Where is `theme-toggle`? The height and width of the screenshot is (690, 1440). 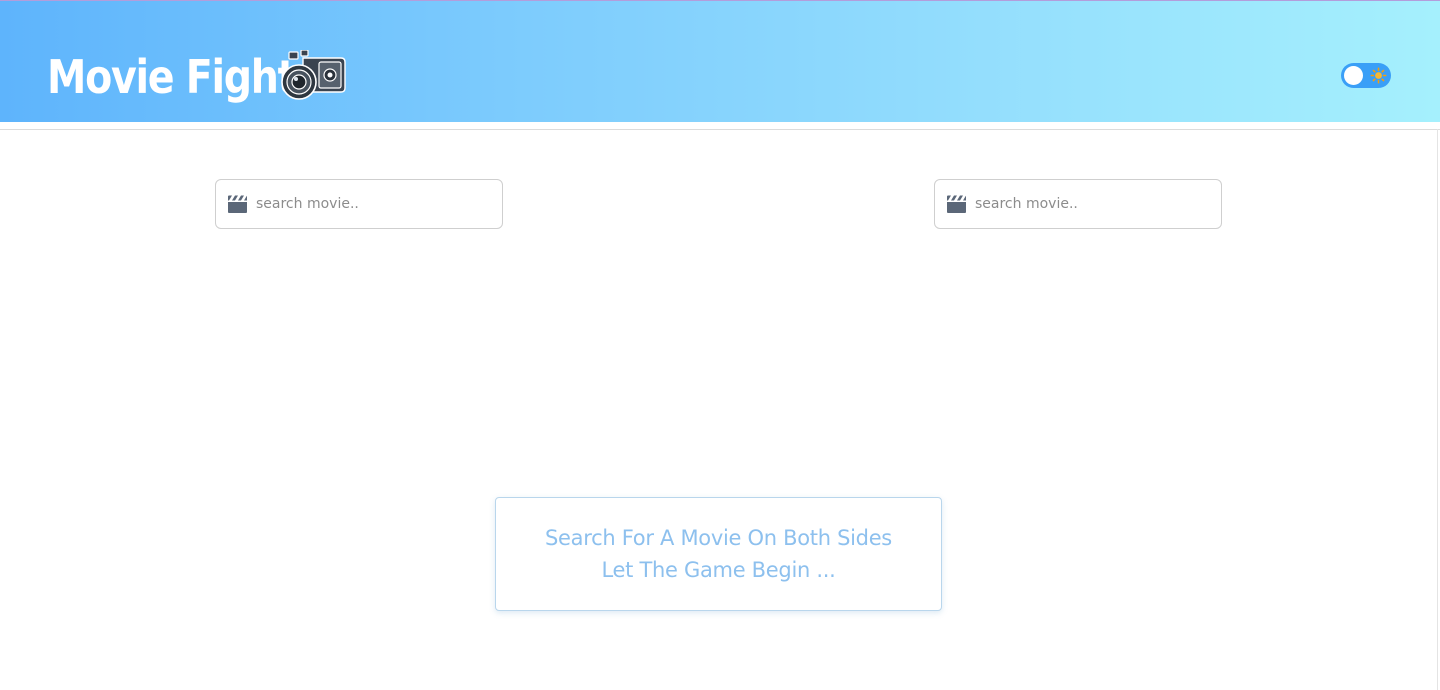 theme-toggle is located at coordinates (1366, 75).